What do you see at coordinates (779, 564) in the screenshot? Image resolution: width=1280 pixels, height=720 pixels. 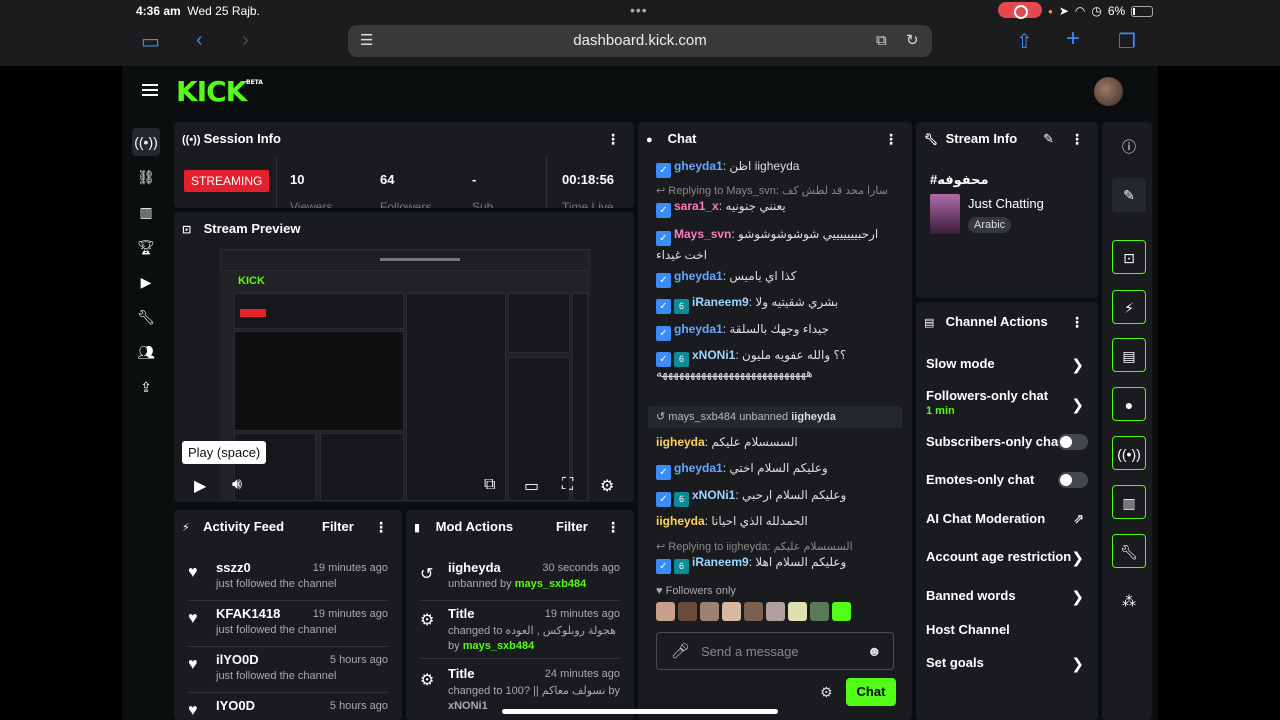 I see `chat-message: ✓ 6 iRaneem9: وعليكم السلام اهلا` at bounding box center [779, 564].